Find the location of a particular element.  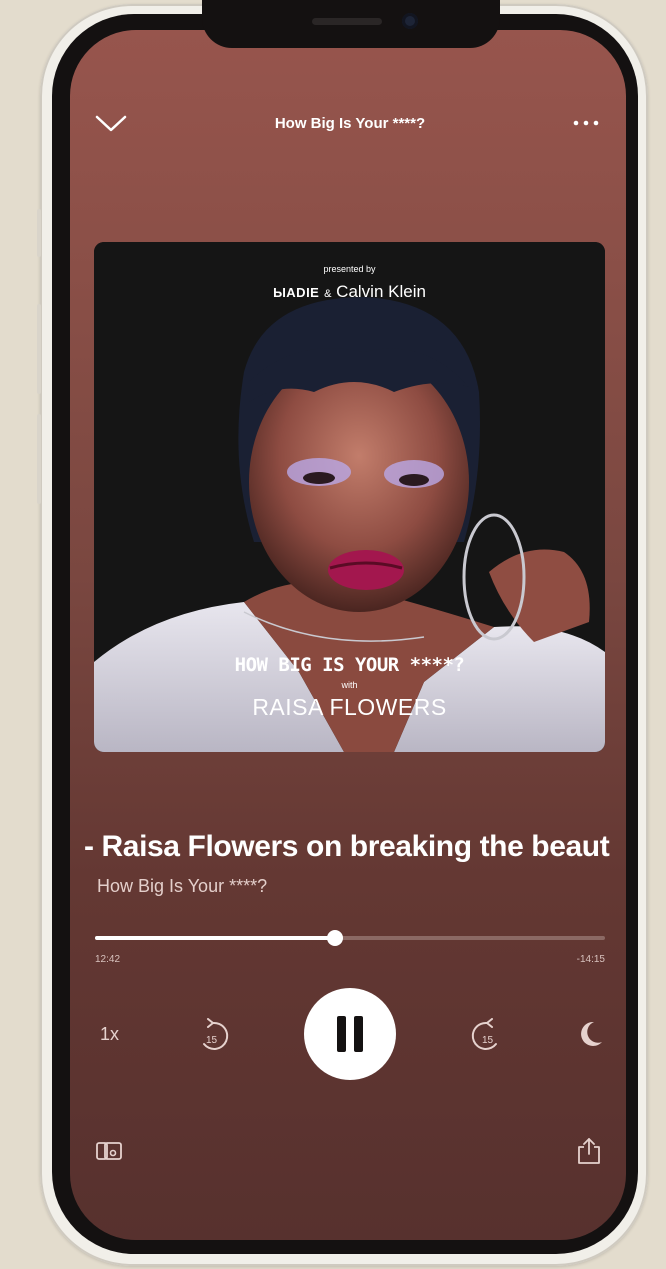

artwork-brand-right: Calvin Klein is located at coordinates (381, 291).